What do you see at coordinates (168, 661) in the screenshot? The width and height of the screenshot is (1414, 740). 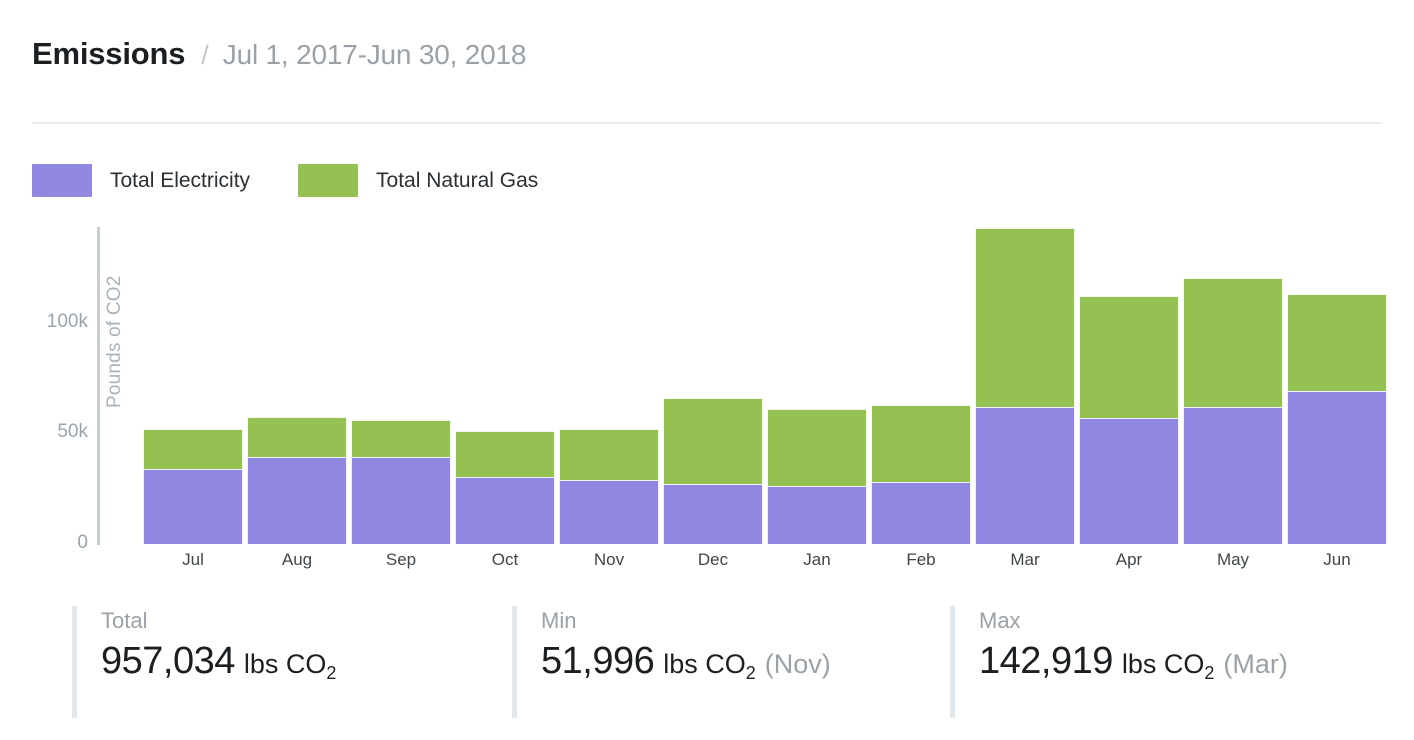 I see `stat-value: 957,034` at bounding box center [168, 661].